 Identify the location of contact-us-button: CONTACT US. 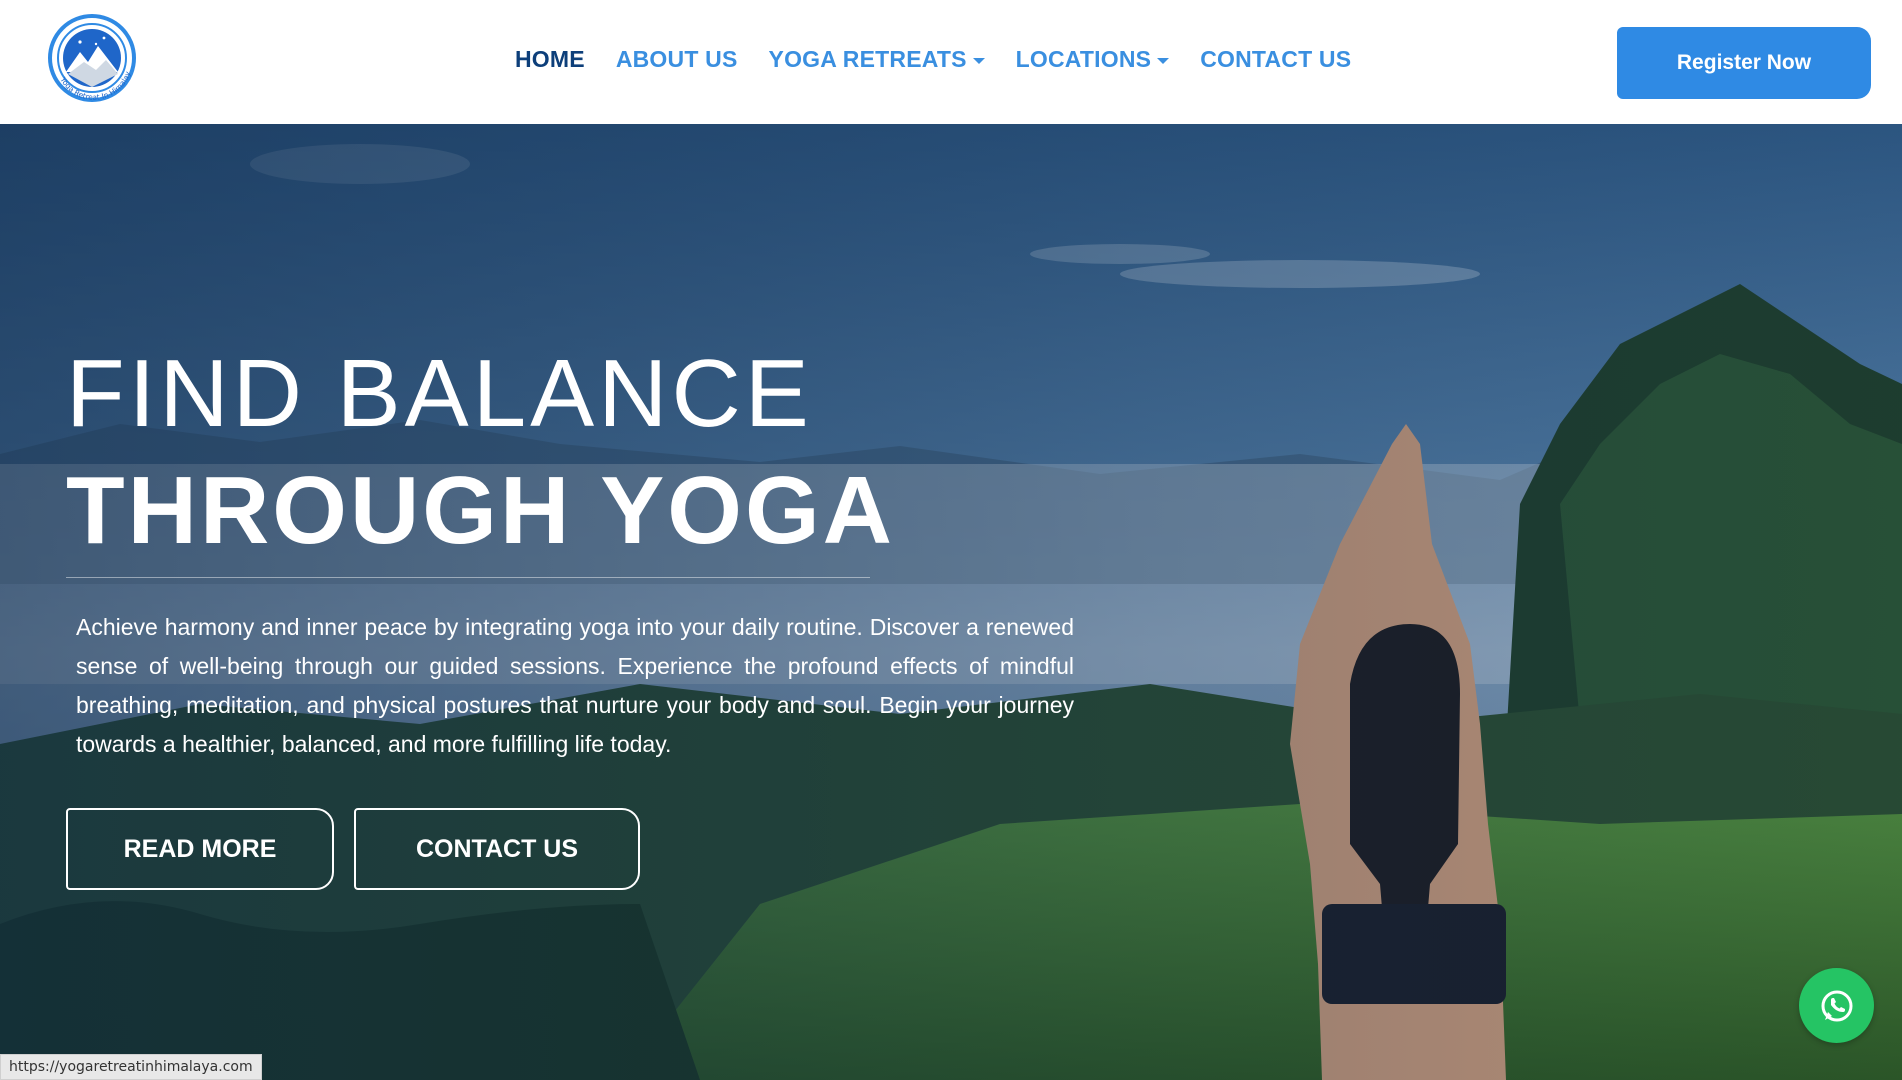
(497, 849).